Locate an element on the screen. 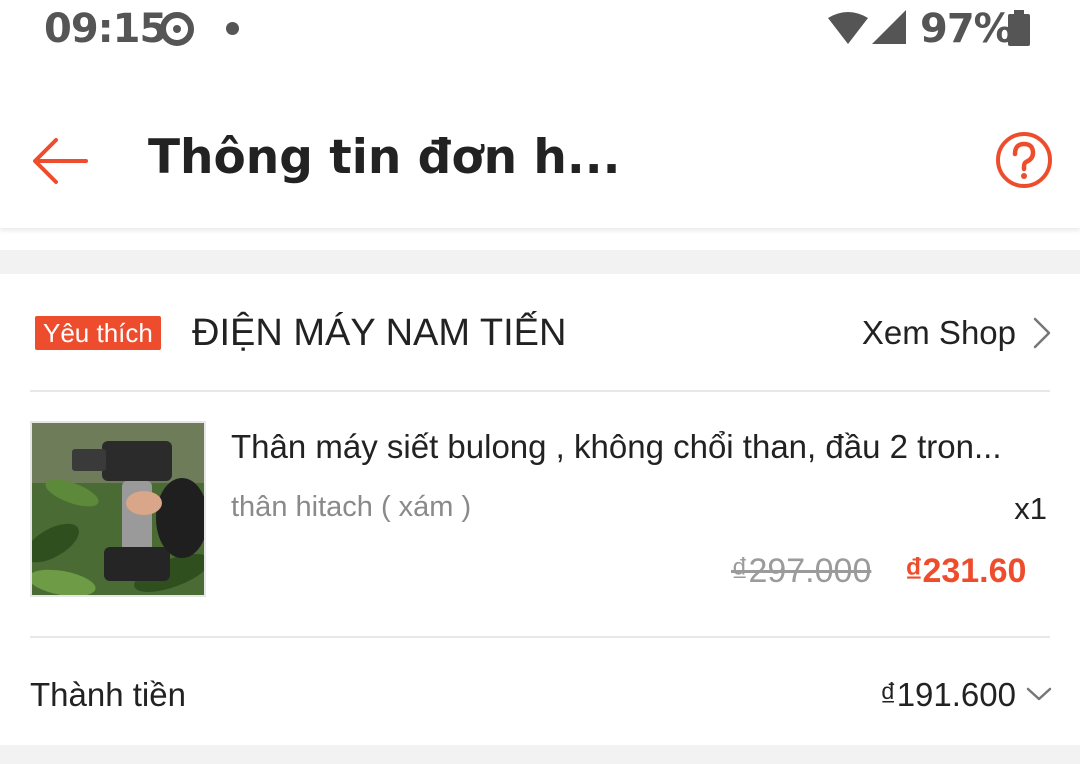 The height and width of the screenshot is (764, 1080). signal-icon is located at coordinates (889, 27).